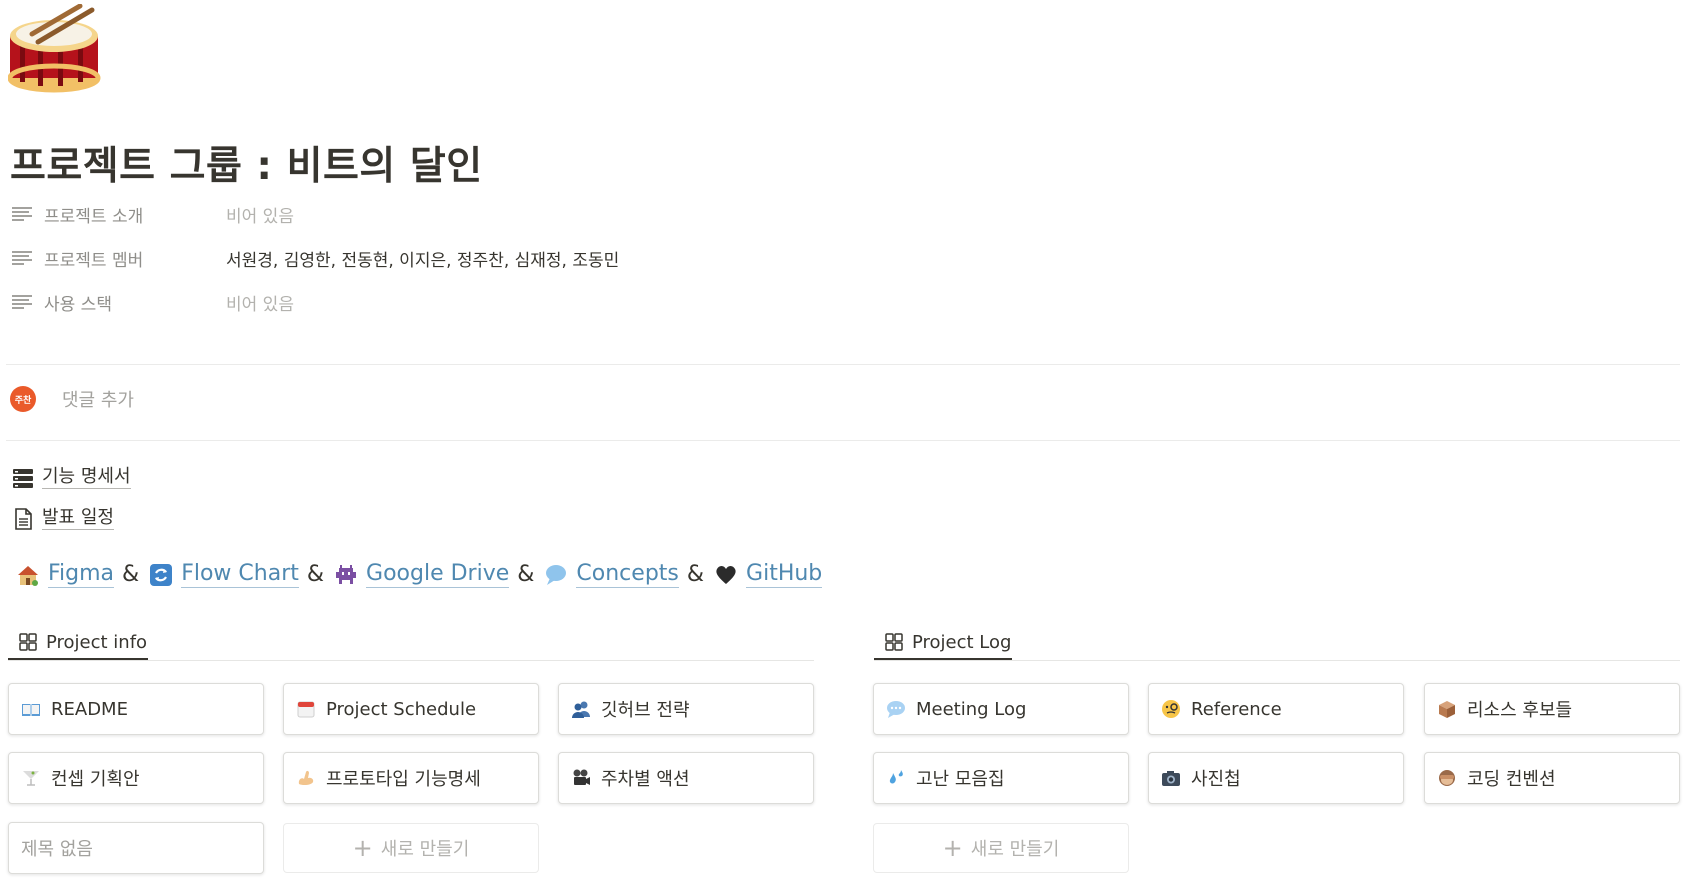 This screenshot has height=885, width=1685. I want to click on card-title: 프로토타입 기능명세, so click(403, 779).